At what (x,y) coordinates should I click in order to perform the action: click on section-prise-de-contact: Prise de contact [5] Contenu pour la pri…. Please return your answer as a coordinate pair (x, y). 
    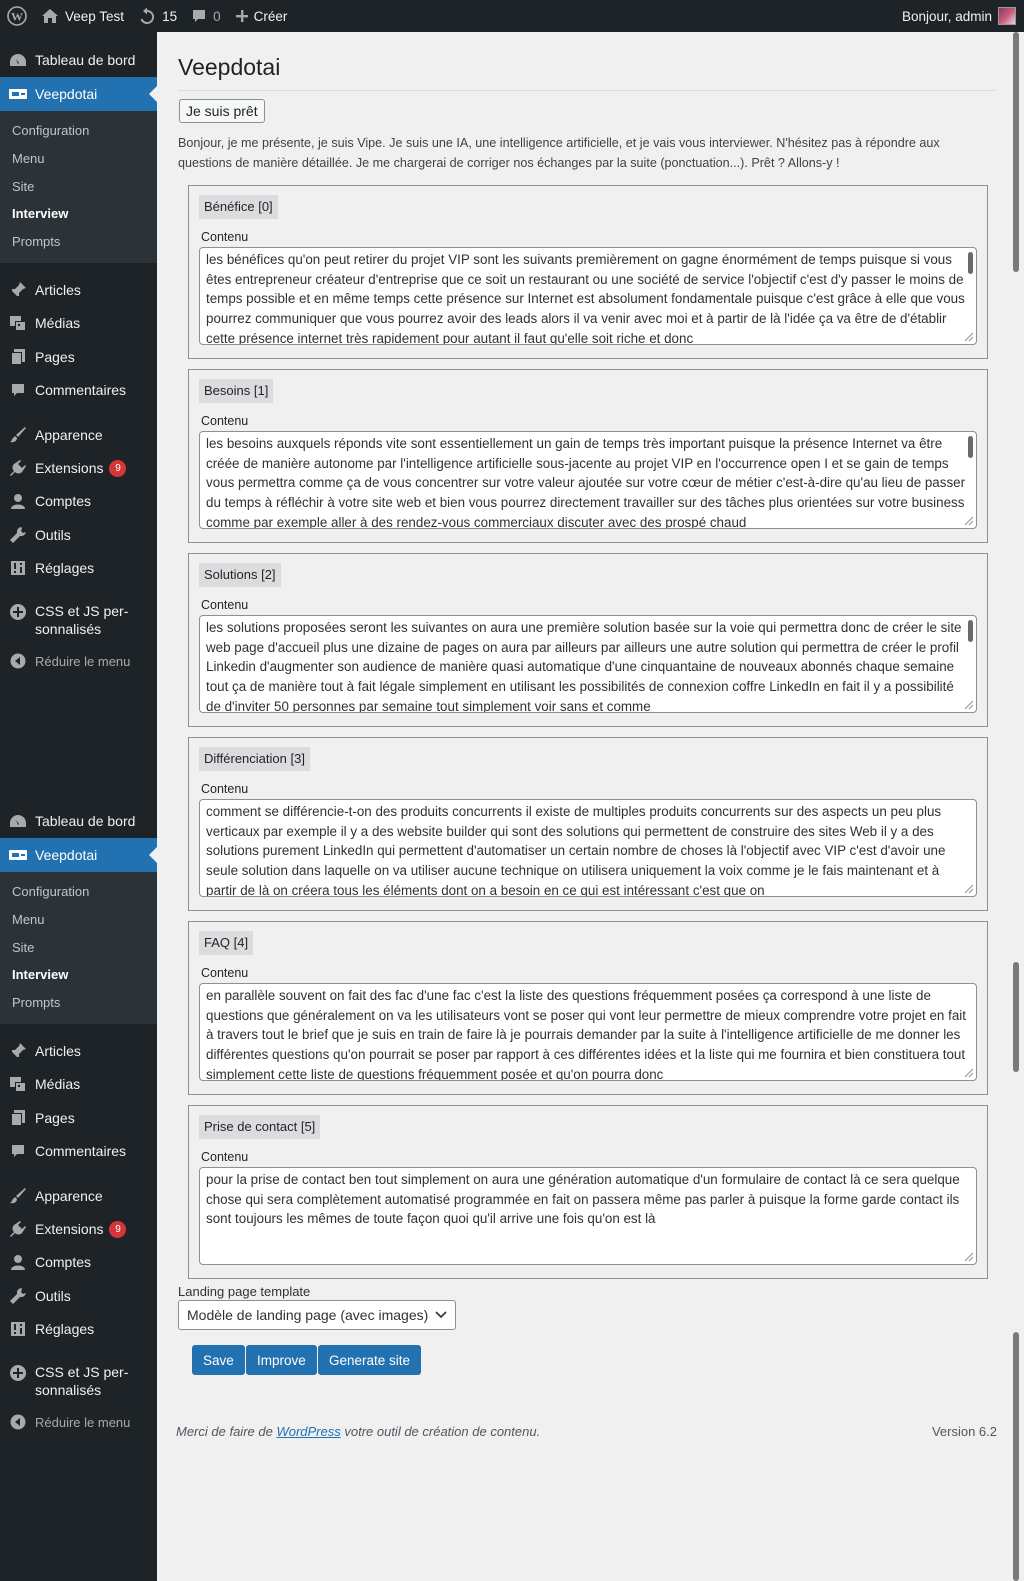
    Looking at the image, I should click on (588, 1192).